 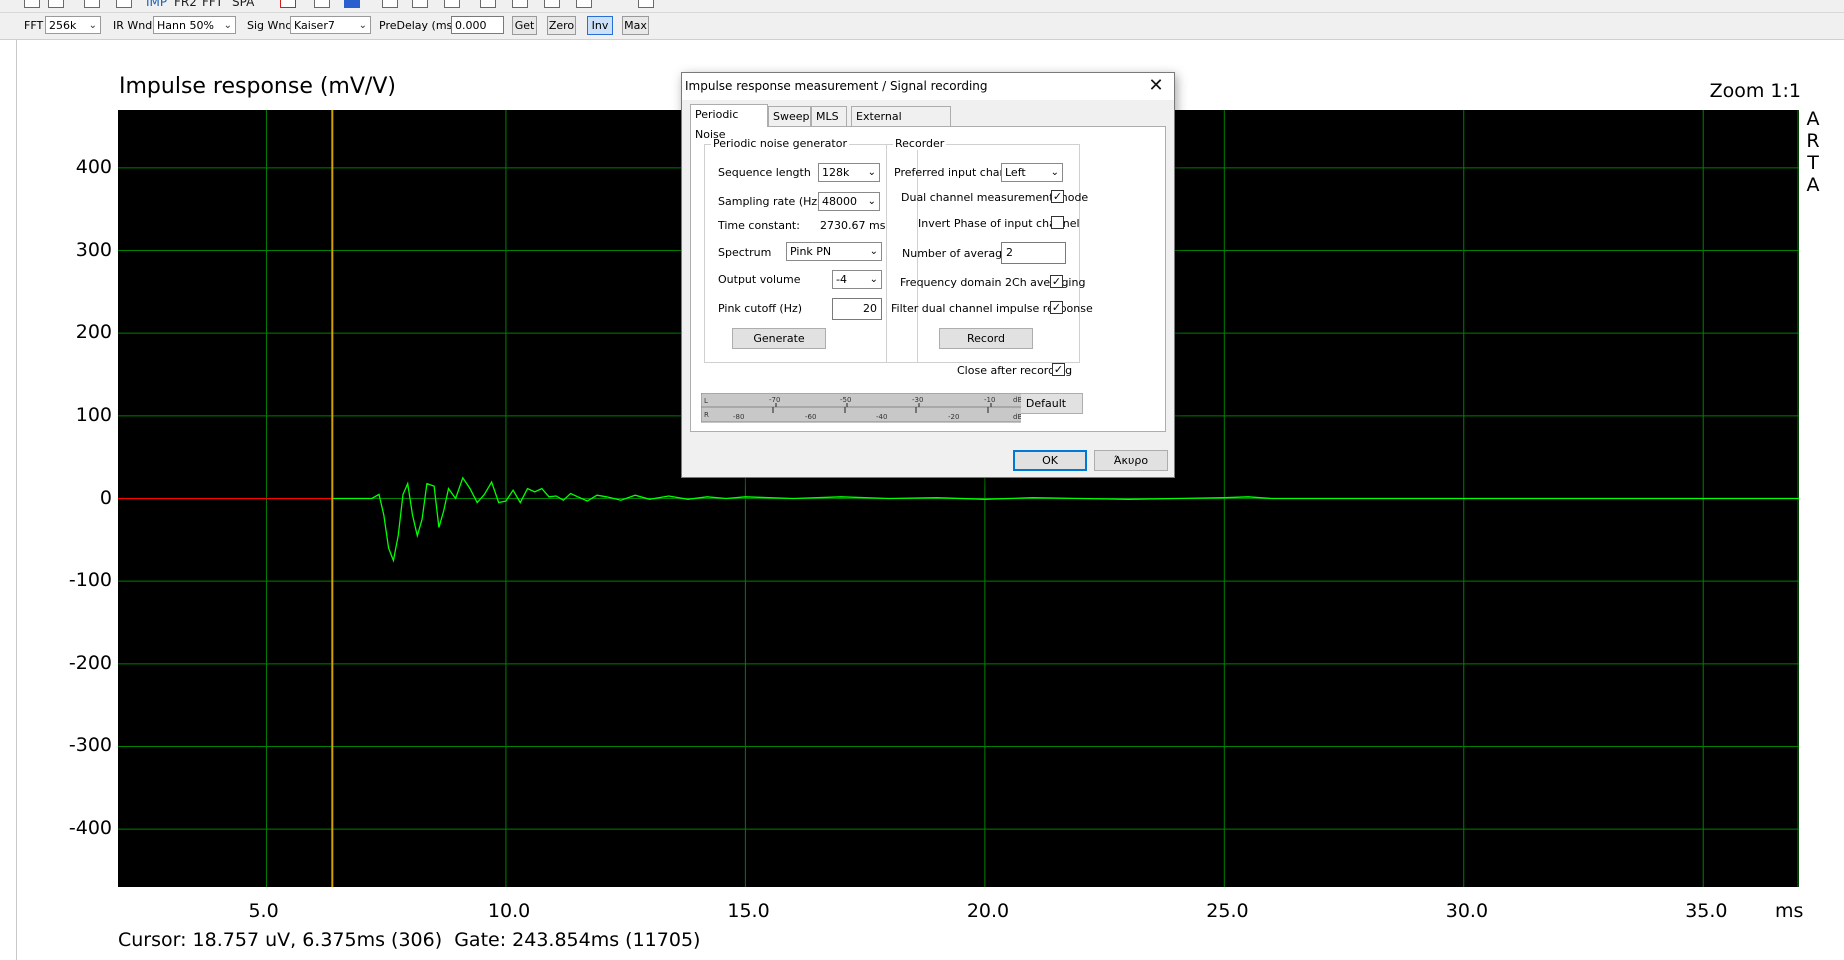 I want to click on meter-tick-label: -50, so click(x=845, y=400).